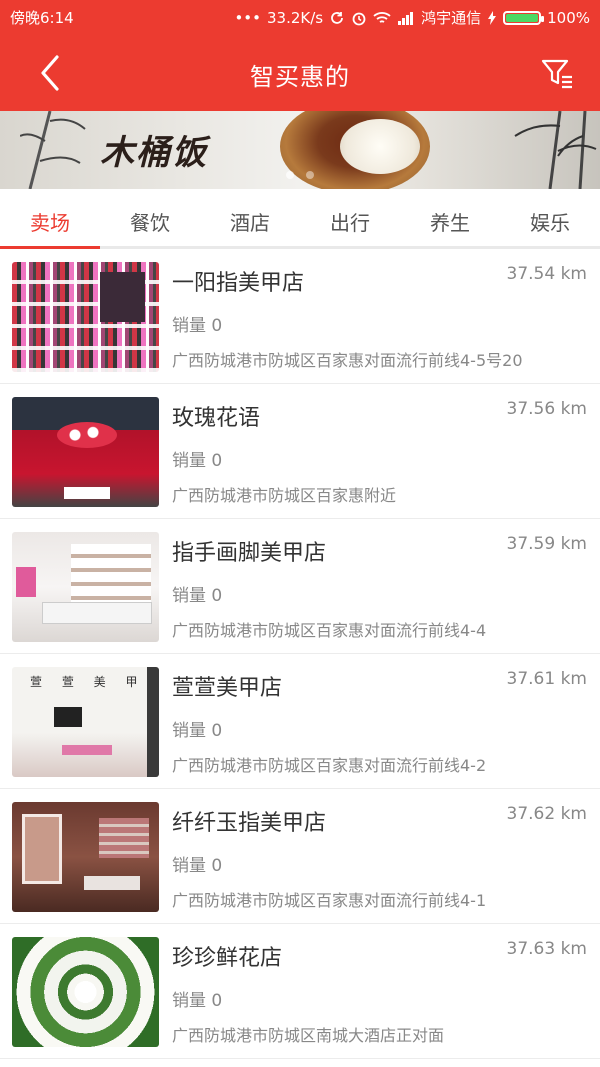 This screenshot has width=600, height=1067. What do you see at coordinates (350, 217) in the screenshot?
I see `tab-travel: 出行` at bounding box center [350, 217].